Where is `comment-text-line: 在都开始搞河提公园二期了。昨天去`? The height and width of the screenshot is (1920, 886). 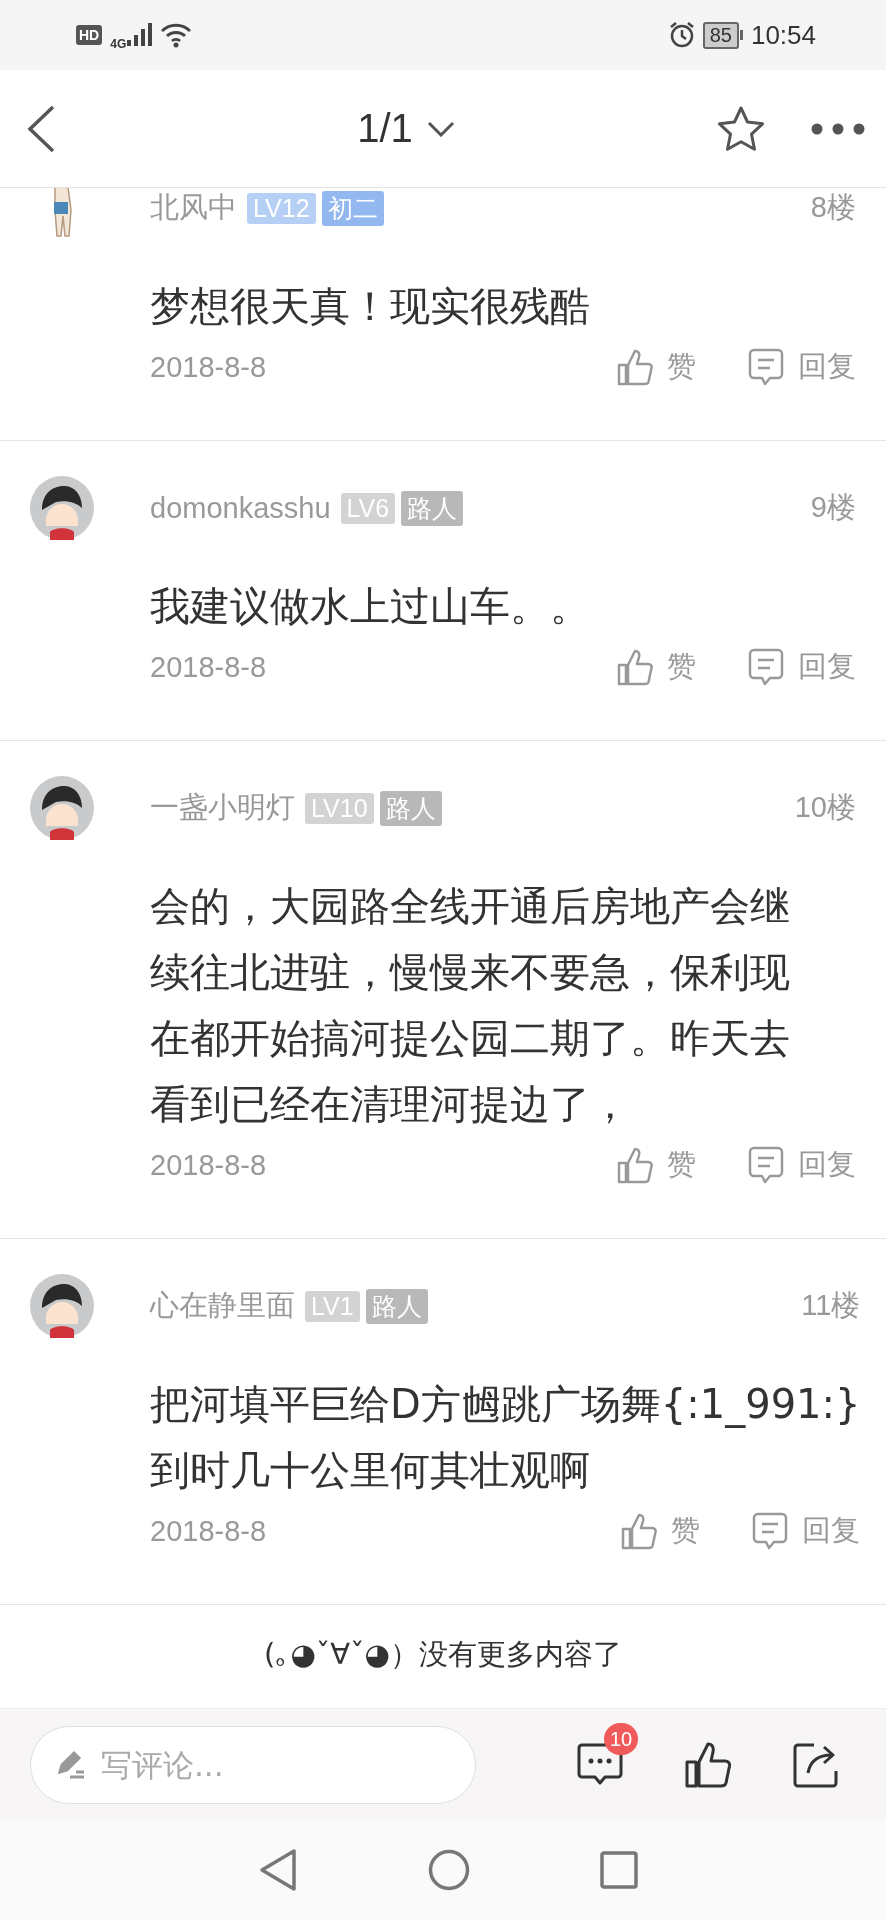
comment-text-line: 在都开始搞河提公园二期了。昨天去 is located at coordinates (470, 1038).